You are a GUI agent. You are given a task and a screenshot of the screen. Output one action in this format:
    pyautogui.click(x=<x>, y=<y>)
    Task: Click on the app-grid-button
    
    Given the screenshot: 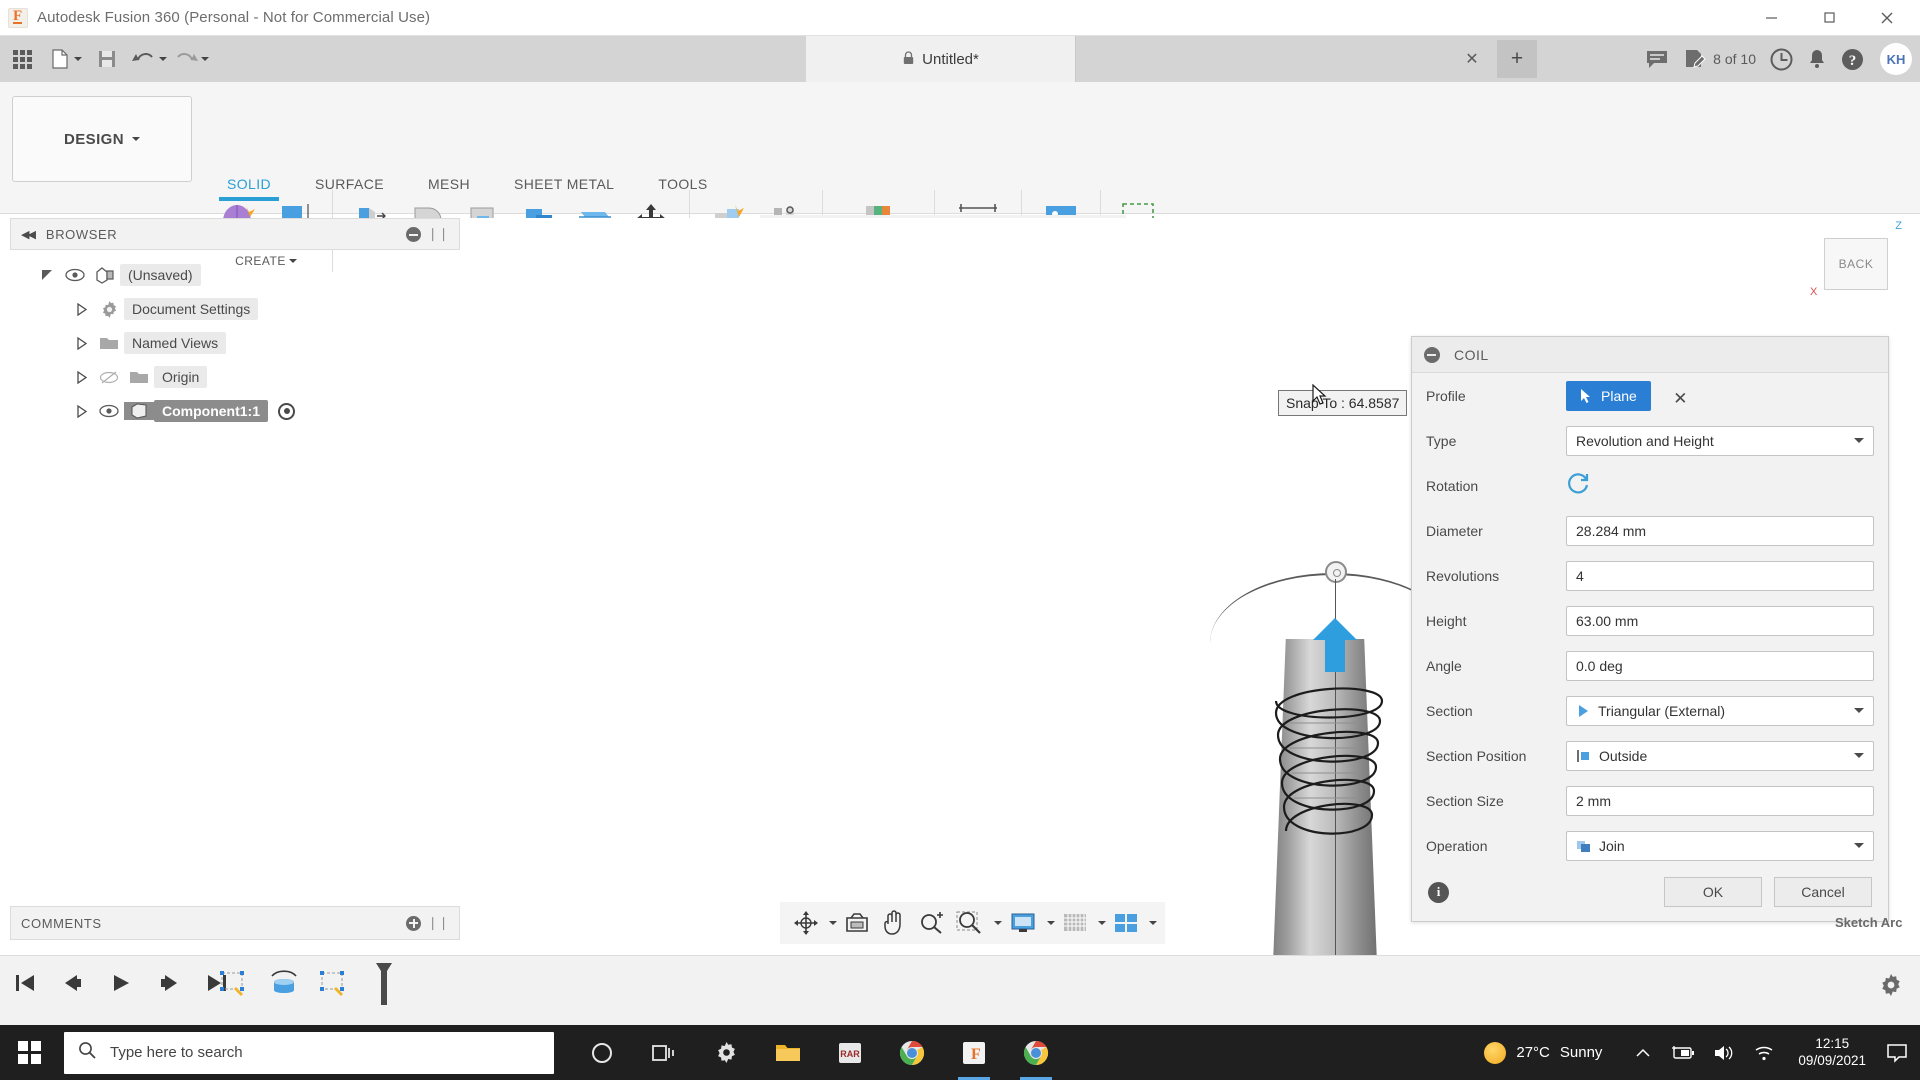 What is the action you would take?
    pyautogui.click(x=22, y=59)
    